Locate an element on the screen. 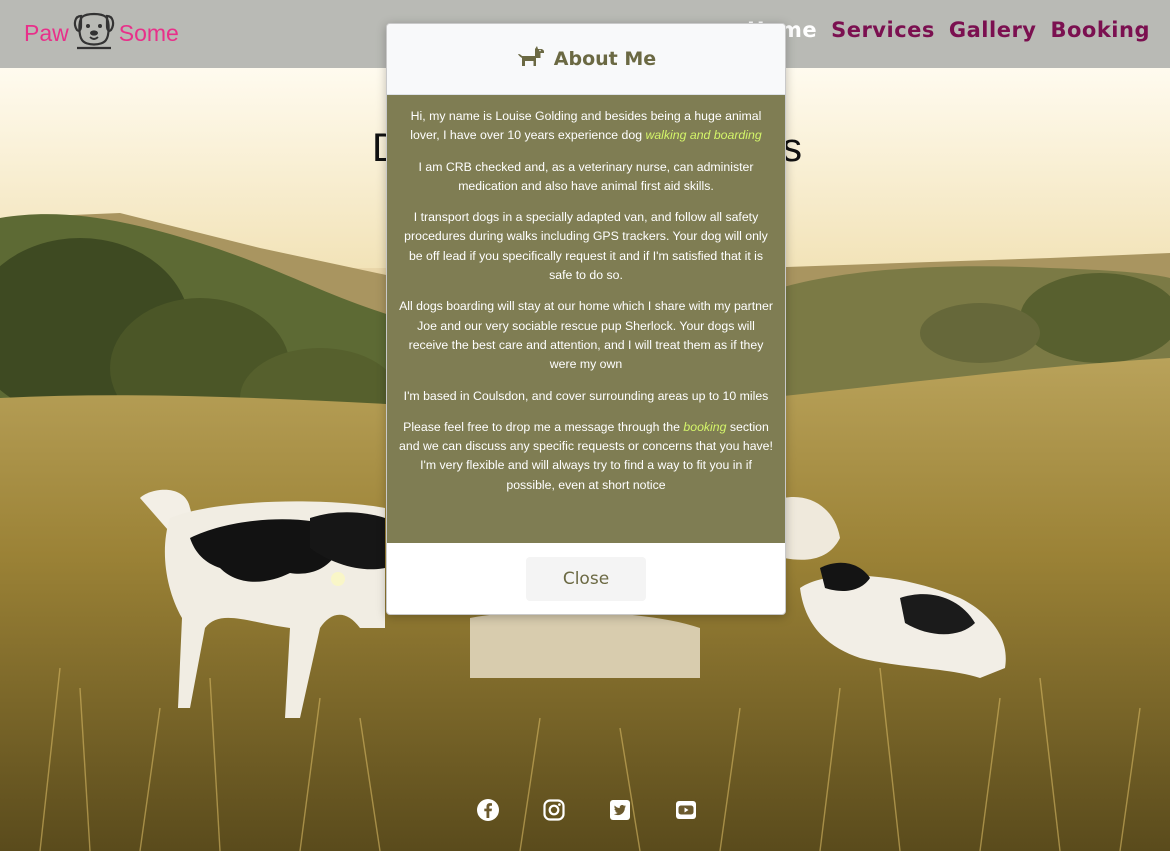 This screenshot has width=1170, height=851. modal-footer: Close is located at coordinates (586, 578).